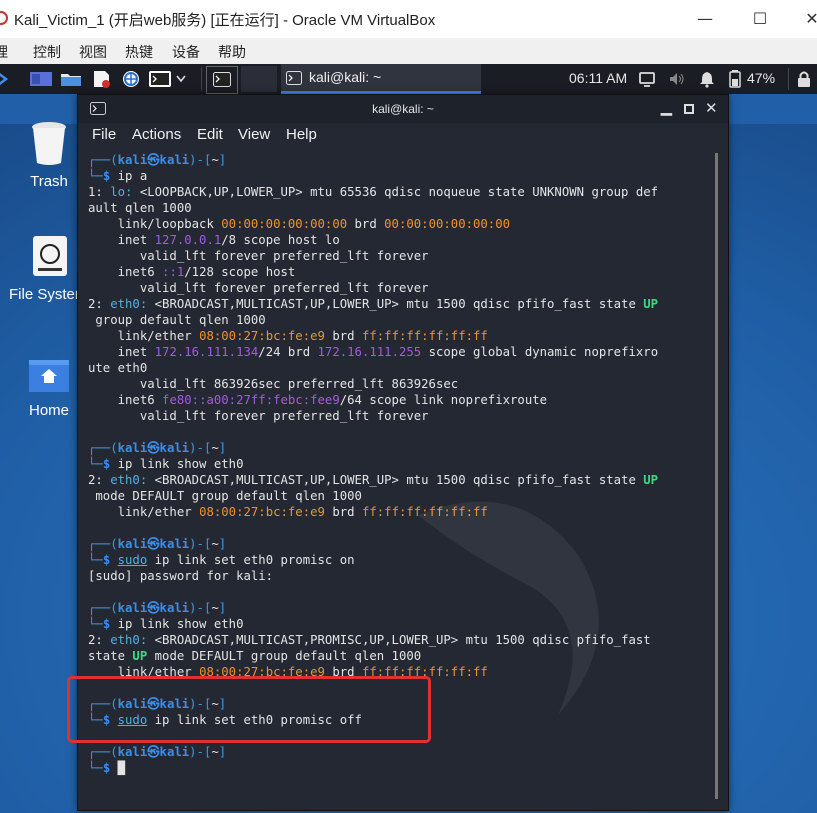 Image resolution: width=817 pixels, height=813 pixels. What do you see at coordinates (598, 78) in the screenshot?
I see `clock: 06:11 AM` at bounding box center [598, 78].